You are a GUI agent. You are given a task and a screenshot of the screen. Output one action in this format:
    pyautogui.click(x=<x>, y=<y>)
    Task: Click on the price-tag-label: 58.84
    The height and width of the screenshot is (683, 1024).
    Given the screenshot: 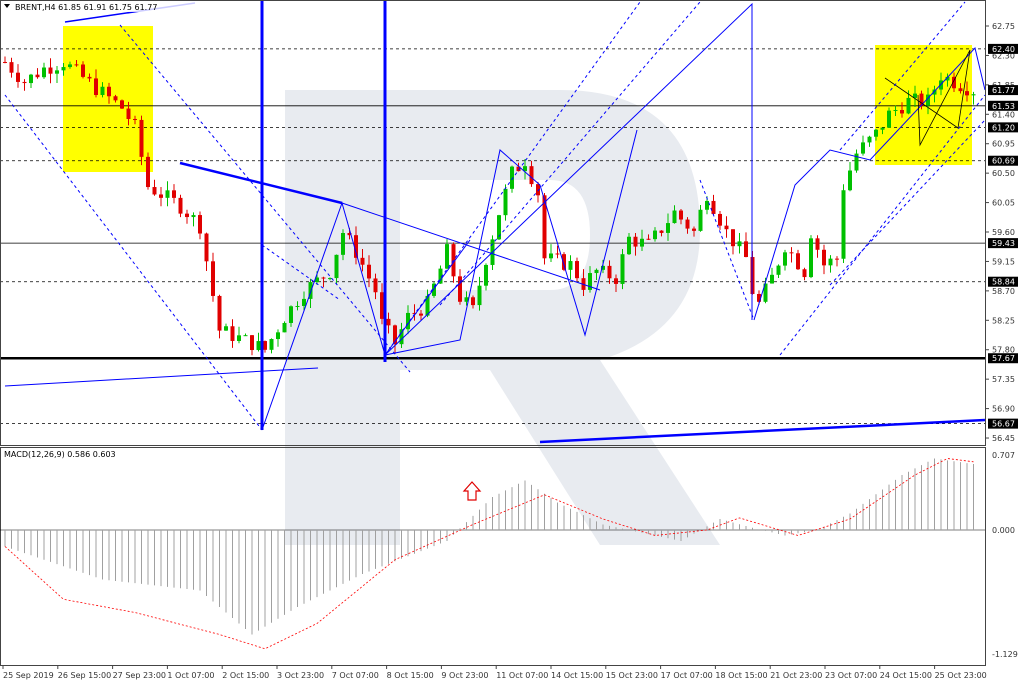 What is the action you would take?
    pyautogui.click(x=1003, y=282)
    